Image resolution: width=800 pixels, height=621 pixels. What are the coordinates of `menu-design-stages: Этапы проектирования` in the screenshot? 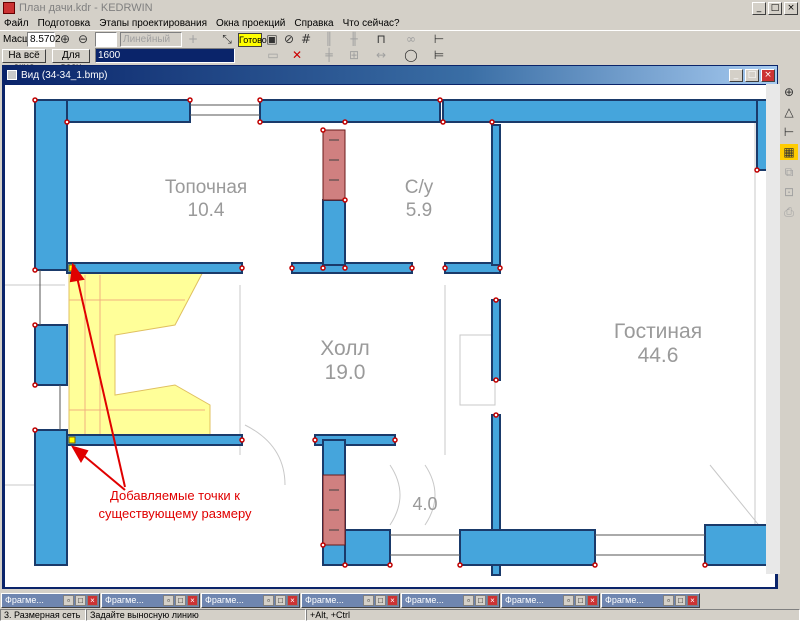 It's located at (153, 23).